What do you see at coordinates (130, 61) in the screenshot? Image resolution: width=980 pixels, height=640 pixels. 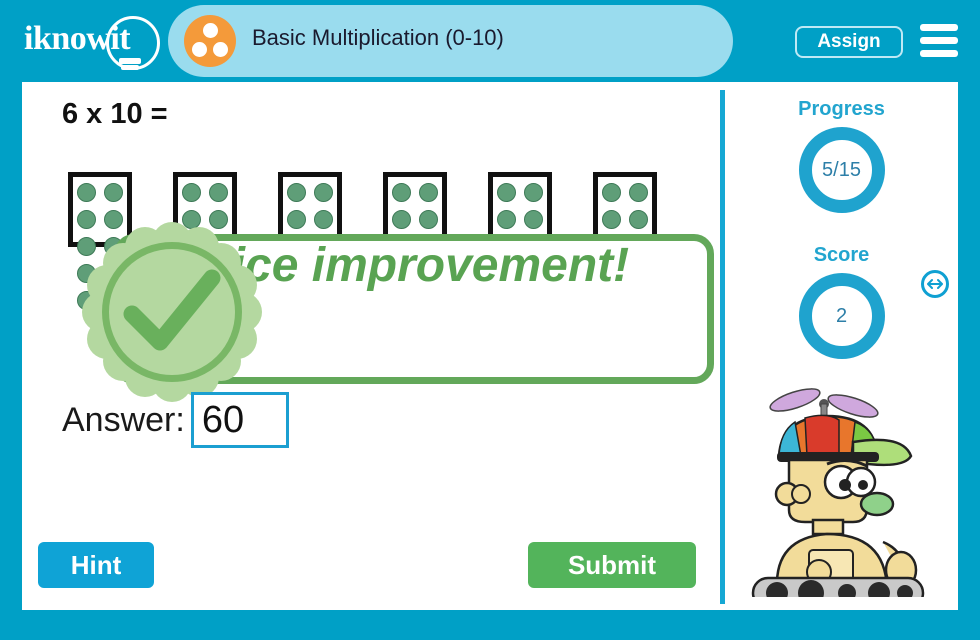 I see `lightbulb-base` at bounding box center [130, 61].